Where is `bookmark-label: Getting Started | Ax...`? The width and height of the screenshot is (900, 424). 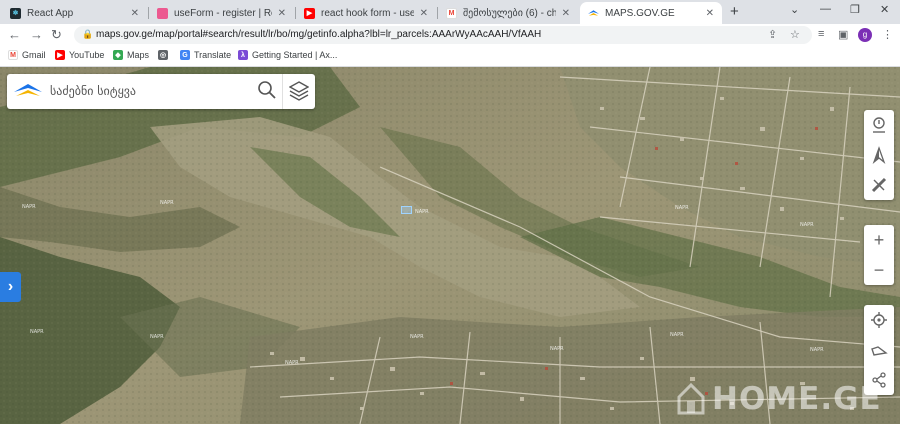 bookmark-label: Getting Started | Ax... is located at coordinates (295, 55).